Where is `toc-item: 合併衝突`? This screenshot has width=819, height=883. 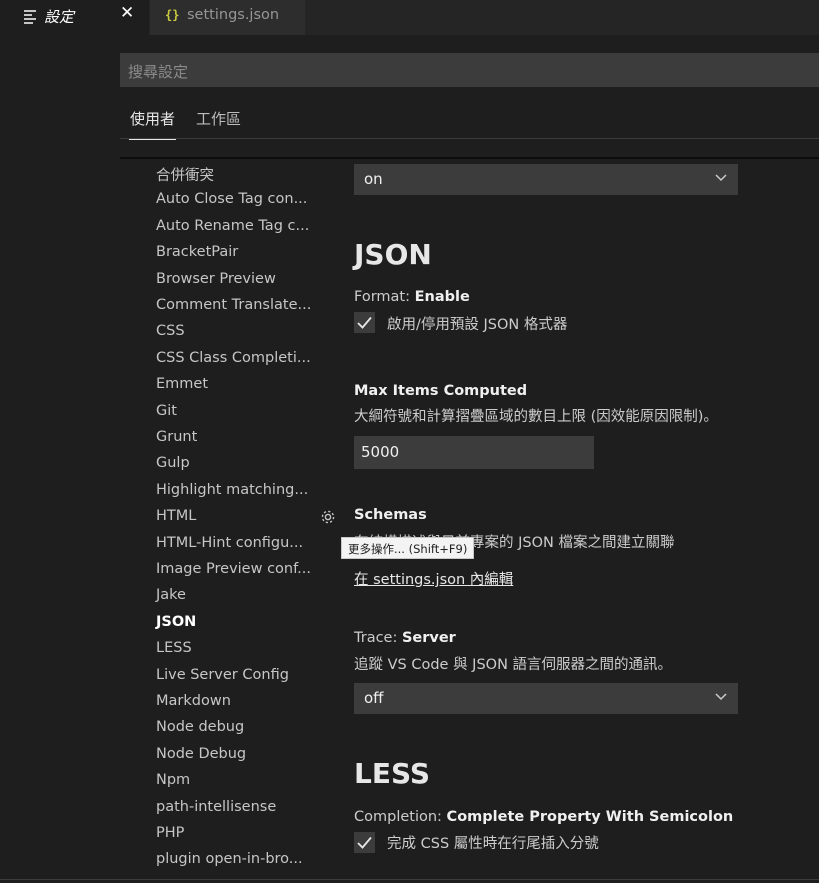 toc-item: 合併衝突 is located at coordinates (231, 174).